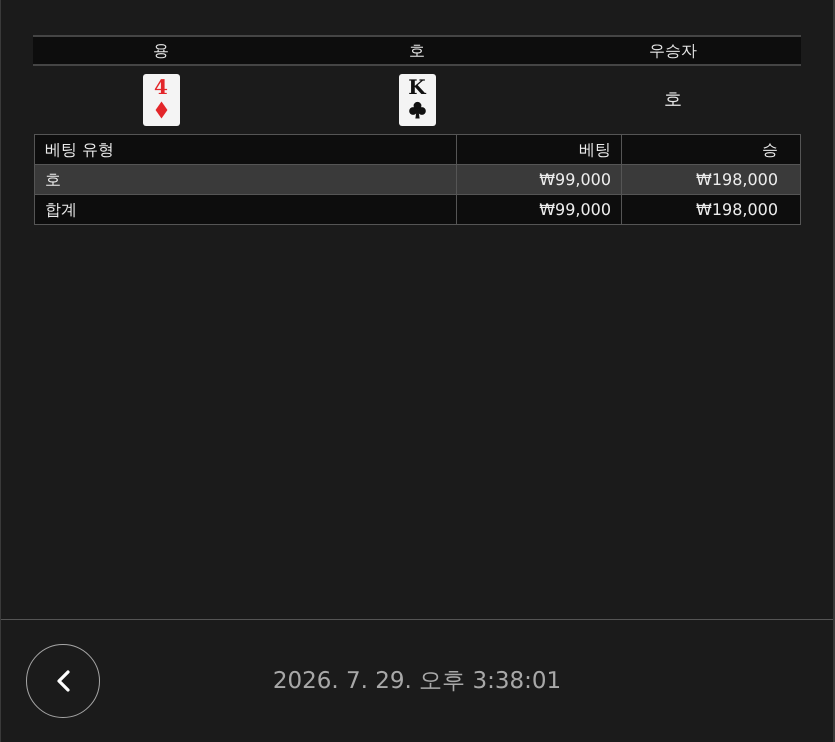  What do you see at coordinates (245, 209) in the screenshot?
I see `table-cell: 합계` at bounding box center [245, 209].